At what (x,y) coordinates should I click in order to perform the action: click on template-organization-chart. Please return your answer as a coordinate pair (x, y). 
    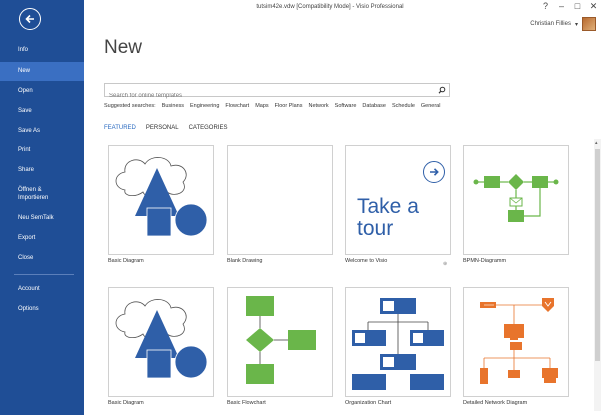
    Looking at the image, I should click on (398, 342).